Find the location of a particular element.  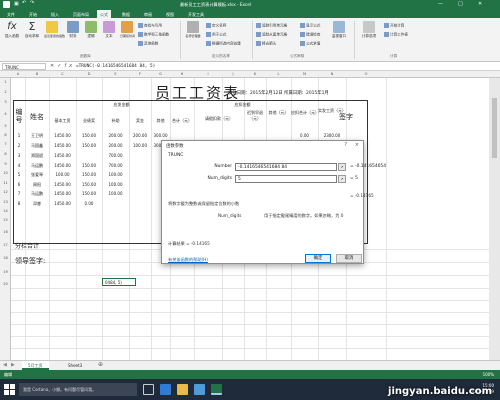

fx-icon: fx is located at coordinates (69, 66).